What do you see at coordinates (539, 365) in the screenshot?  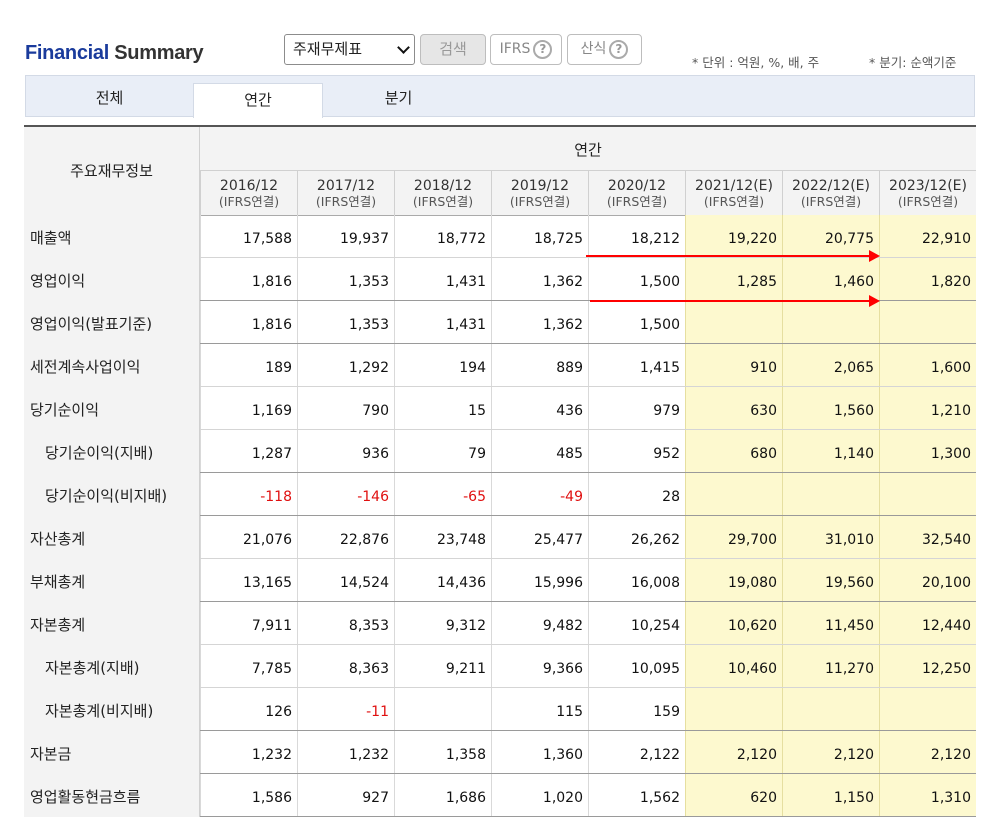 I see `table-cell: 889` at bounding box center [539, 365].